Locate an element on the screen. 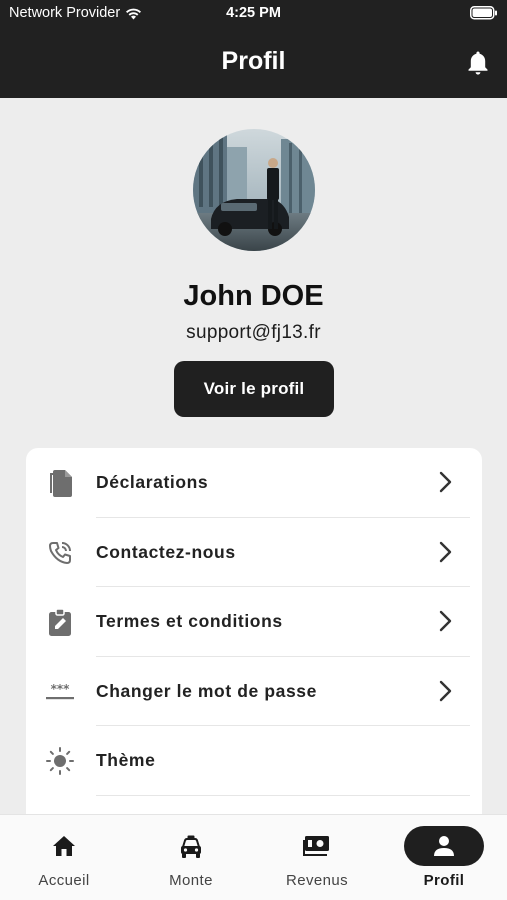 This screenshot has width=507, height=900. tab-profil: Profil is located at coordinates (444, 857).